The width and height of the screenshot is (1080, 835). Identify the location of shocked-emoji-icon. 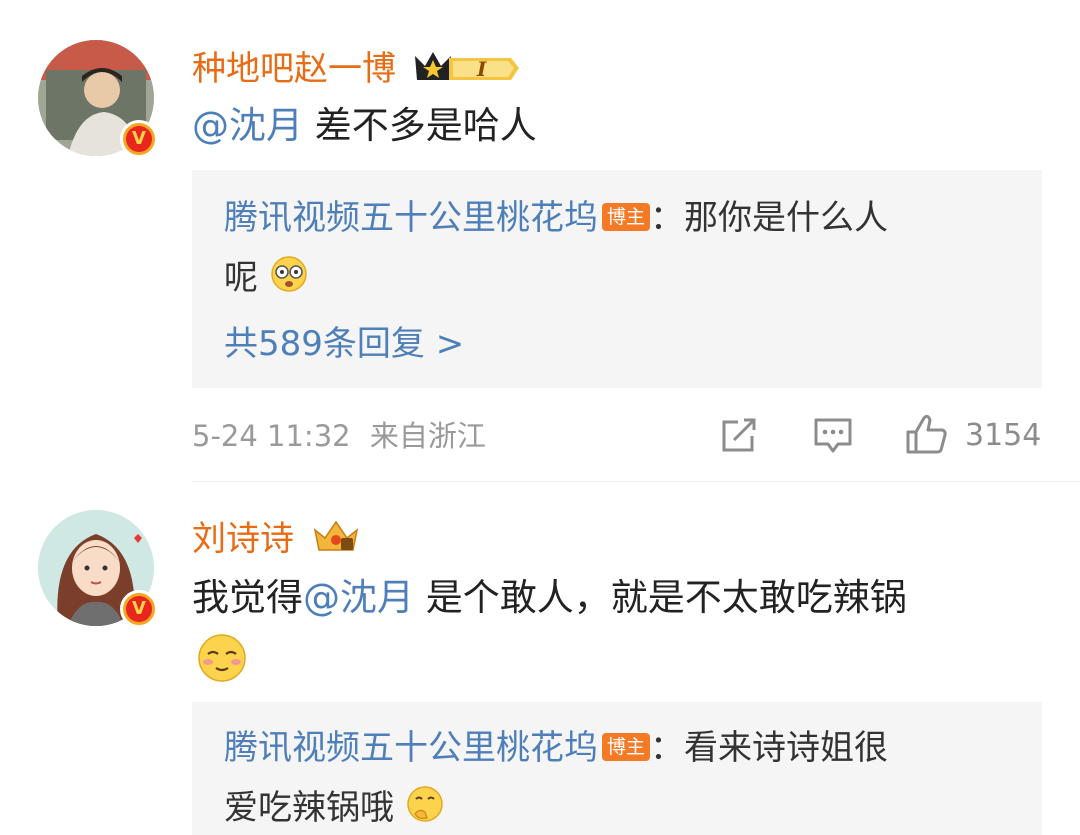
(289, 279).